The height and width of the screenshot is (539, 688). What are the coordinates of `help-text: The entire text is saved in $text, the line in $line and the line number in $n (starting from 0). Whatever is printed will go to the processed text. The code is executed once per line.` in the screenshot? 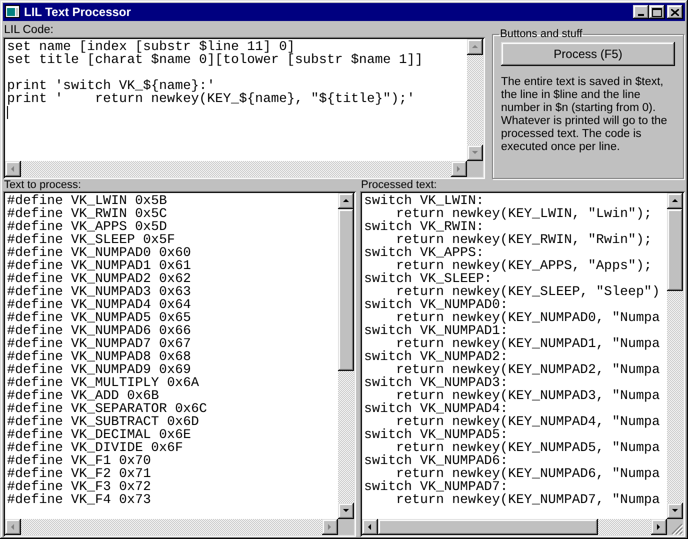 It's located at (584, 115).